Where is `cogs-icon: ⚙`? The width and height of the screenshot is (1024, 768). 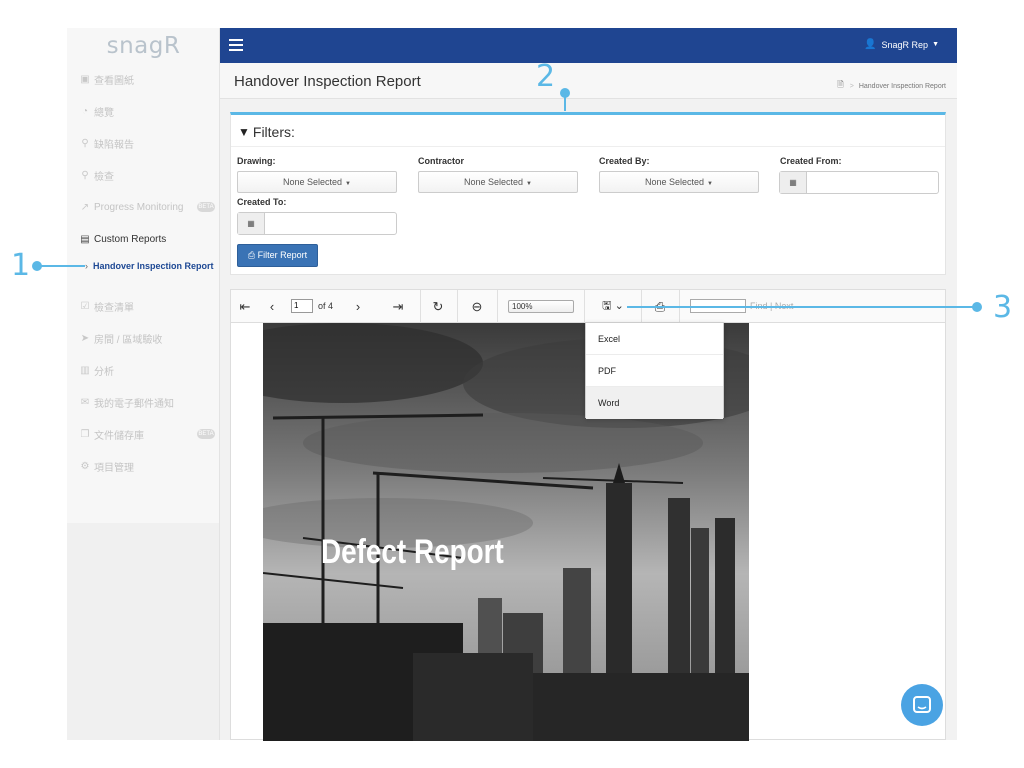 cogs-icon: ⚙ is located at coordinates (85, 466).